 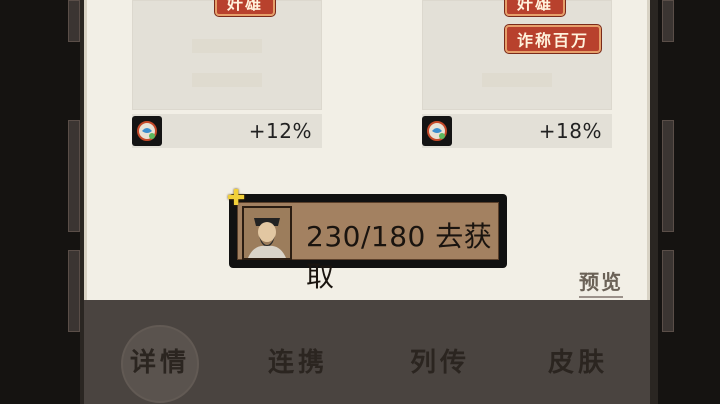 I want to click on acquire-label: 230/180 去获取, so click(x=399, y=256).